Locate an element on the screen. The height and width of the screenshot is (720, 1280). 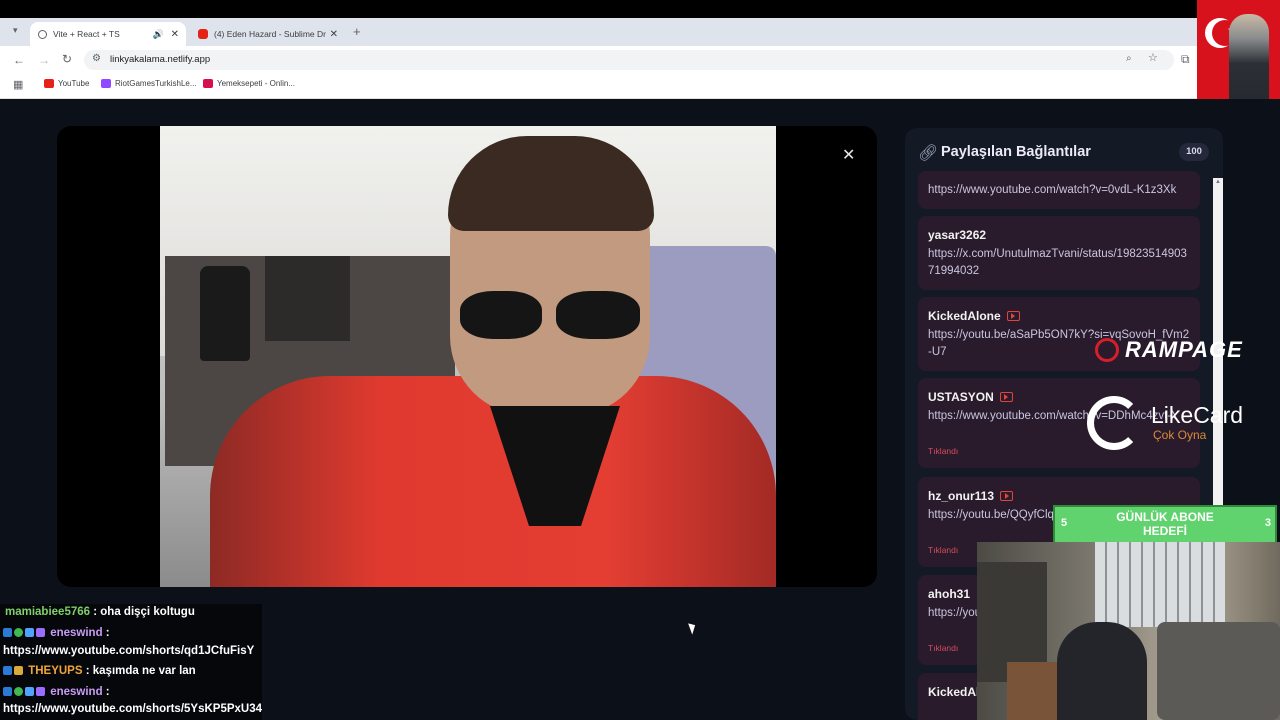
tab-youtube: (4) Eden Hazard - Sublime Dribbl ✕ is located at coordinates (265, 34).